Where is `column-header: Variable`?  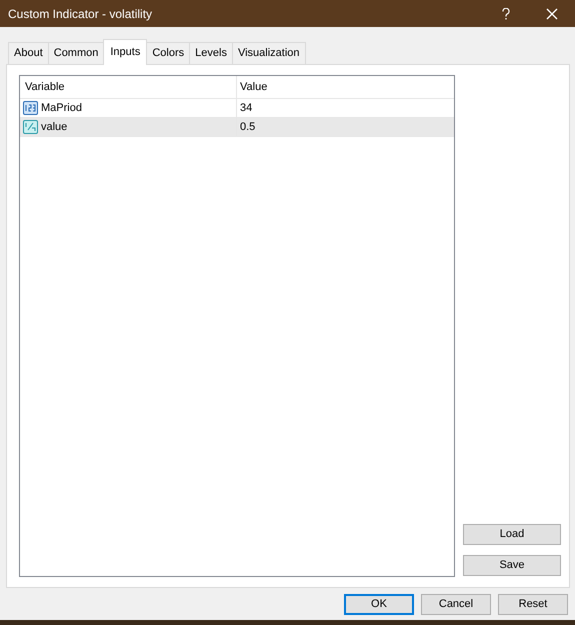 column-header: Variable is located at coordinates (128, 87).